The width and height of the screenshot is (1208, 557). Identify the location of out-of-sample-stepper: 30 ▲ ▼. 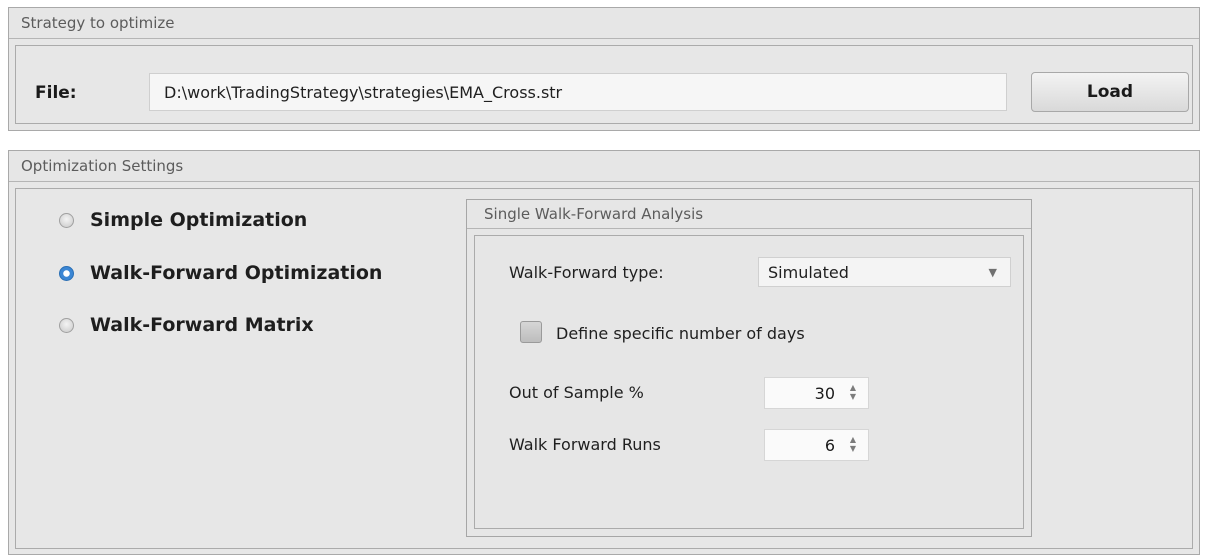
(816, 393).